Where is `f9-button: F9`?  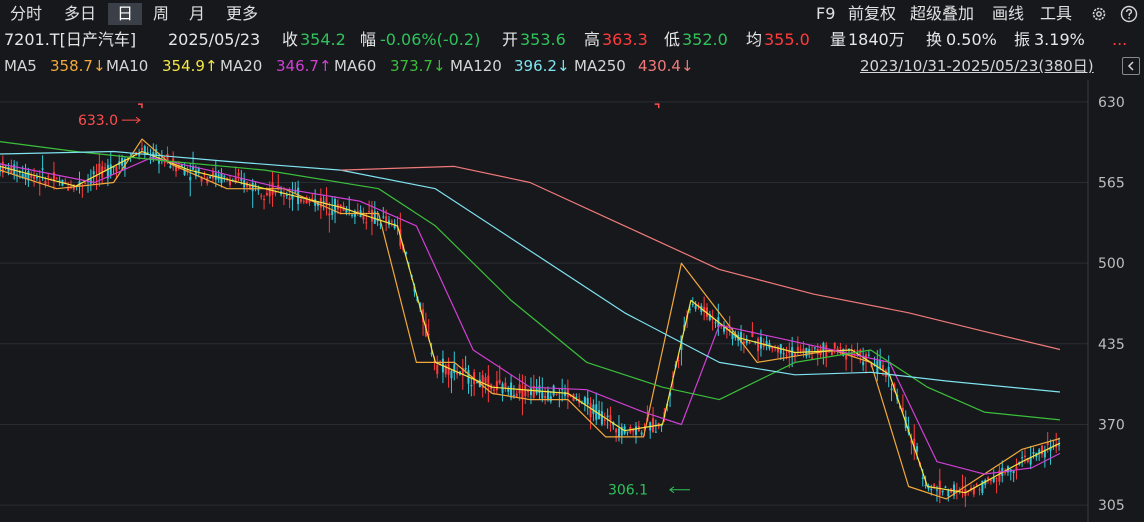
f9-button: F9 is located at coordinates (825, 14).